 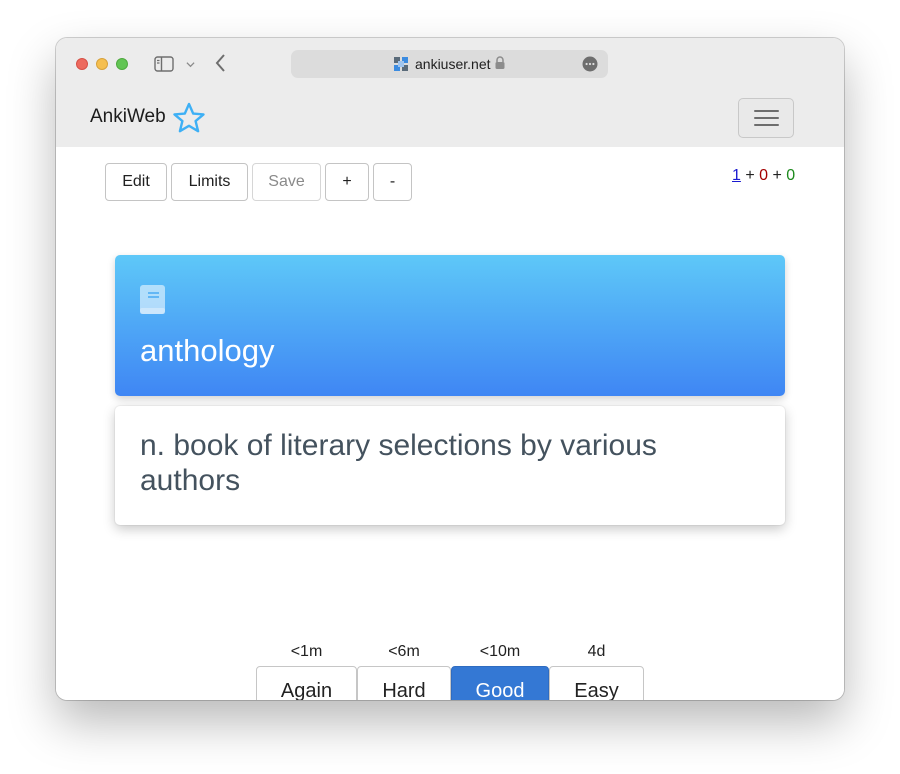 I want to click on learning-count: 0, so click(x=764, y=175).